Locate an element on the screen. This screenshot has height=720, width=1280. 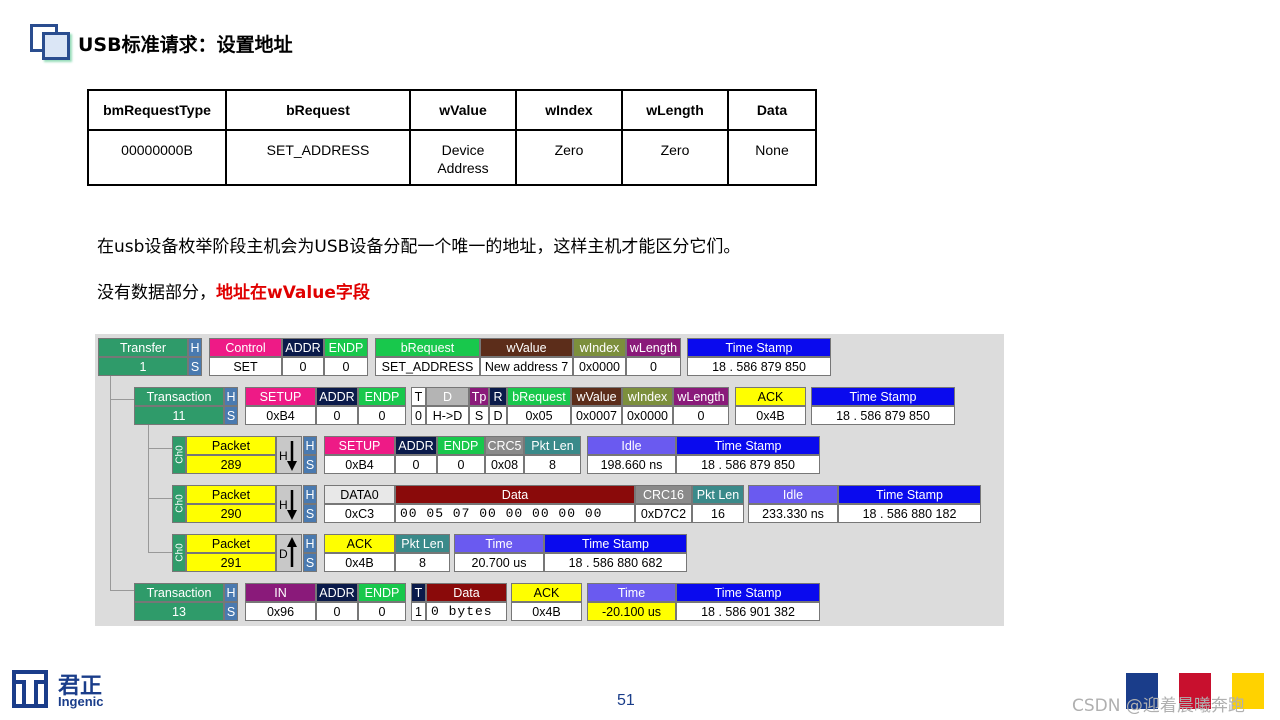
idle-value: 198.660 ns is located at coordinates (631, 464).